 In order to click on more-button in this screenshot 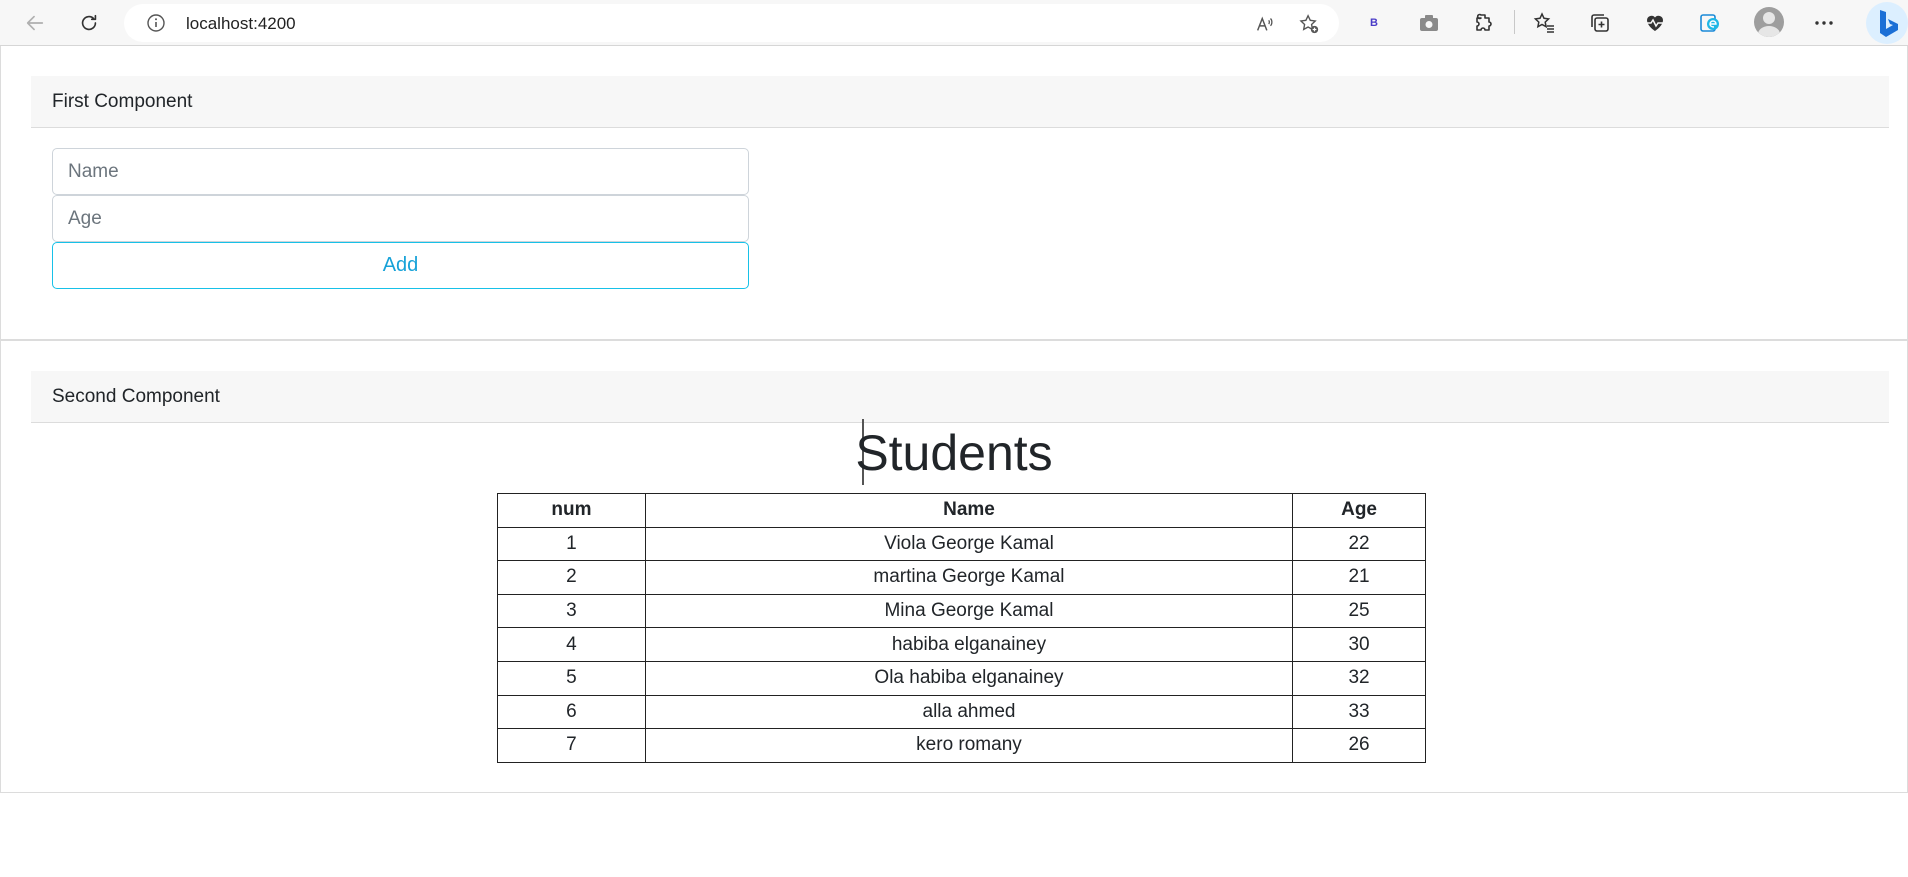, I will do `click(1824, 23)`.